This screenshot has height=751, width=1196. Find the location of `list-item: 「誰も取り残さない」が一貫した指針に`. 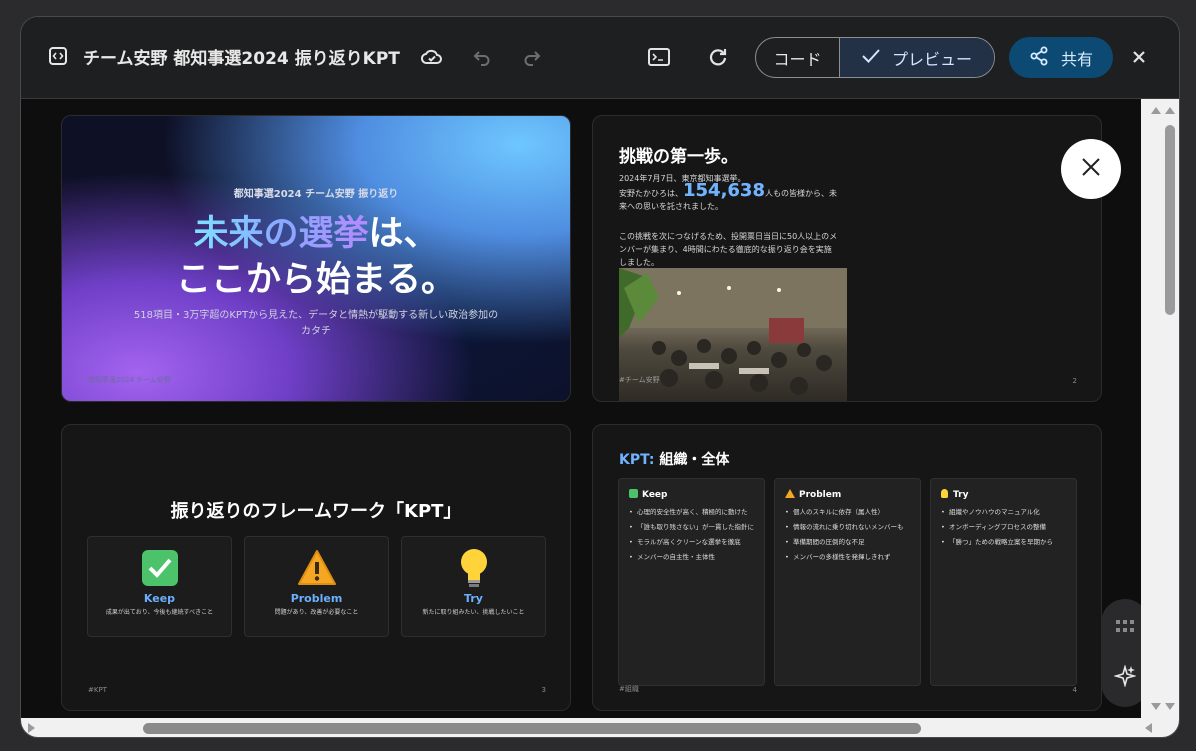

list-item: 「誰も取り残さない」が一貫した指針に is located at coordinates (692, 527).